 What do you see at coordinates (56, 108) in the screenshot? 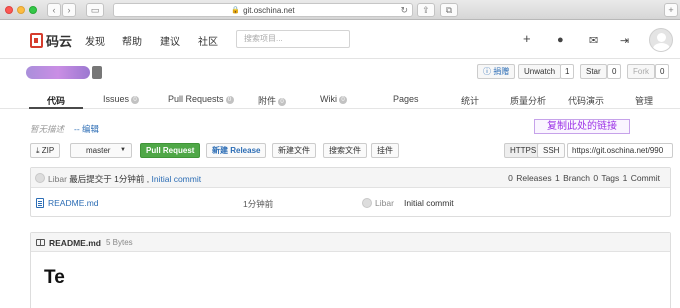
I see `active-tab-indicator` at bounding box center [56, 108].